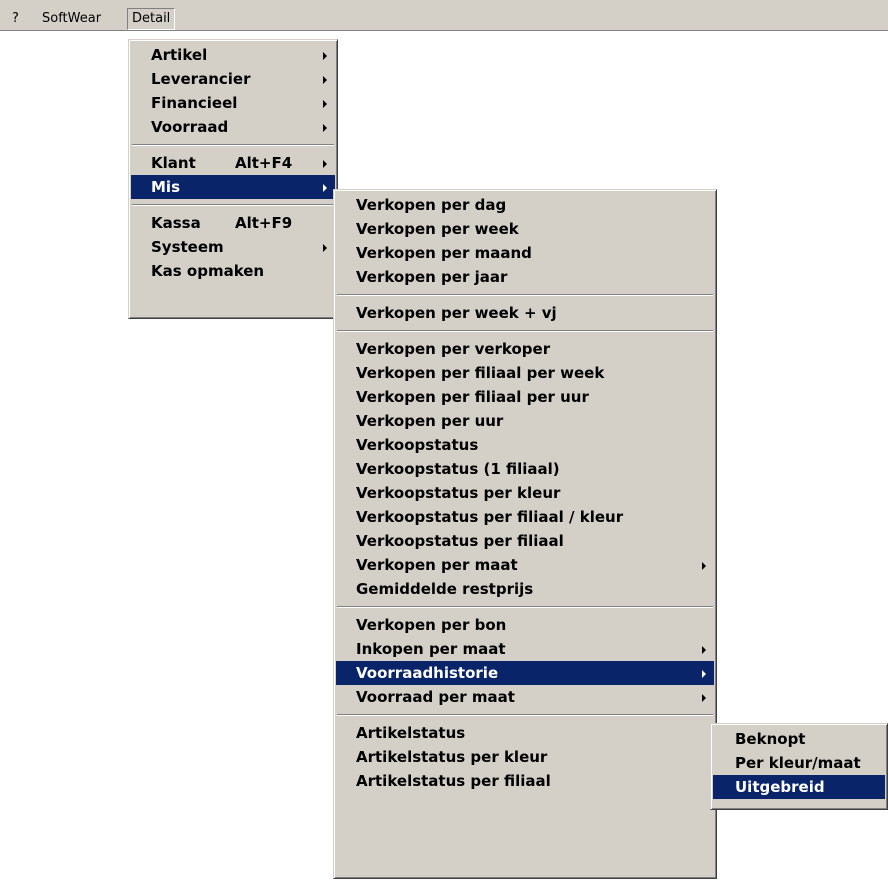  I want to click on menu-item-label: Verkopen per dag, so click(431, 205).